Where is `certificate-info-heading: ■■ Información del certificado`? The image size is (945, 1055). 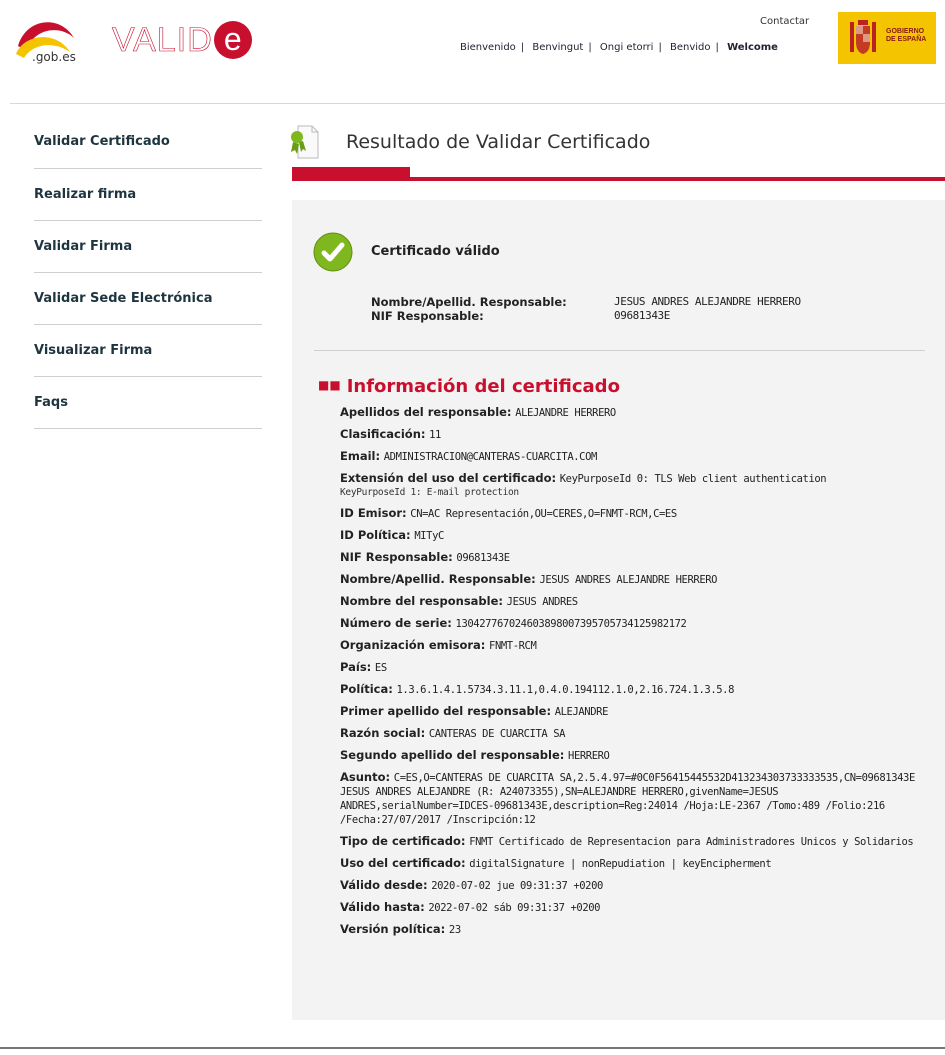 certificate-info-heading: ■■ Información del certificado is located at coordinates (469, 386).